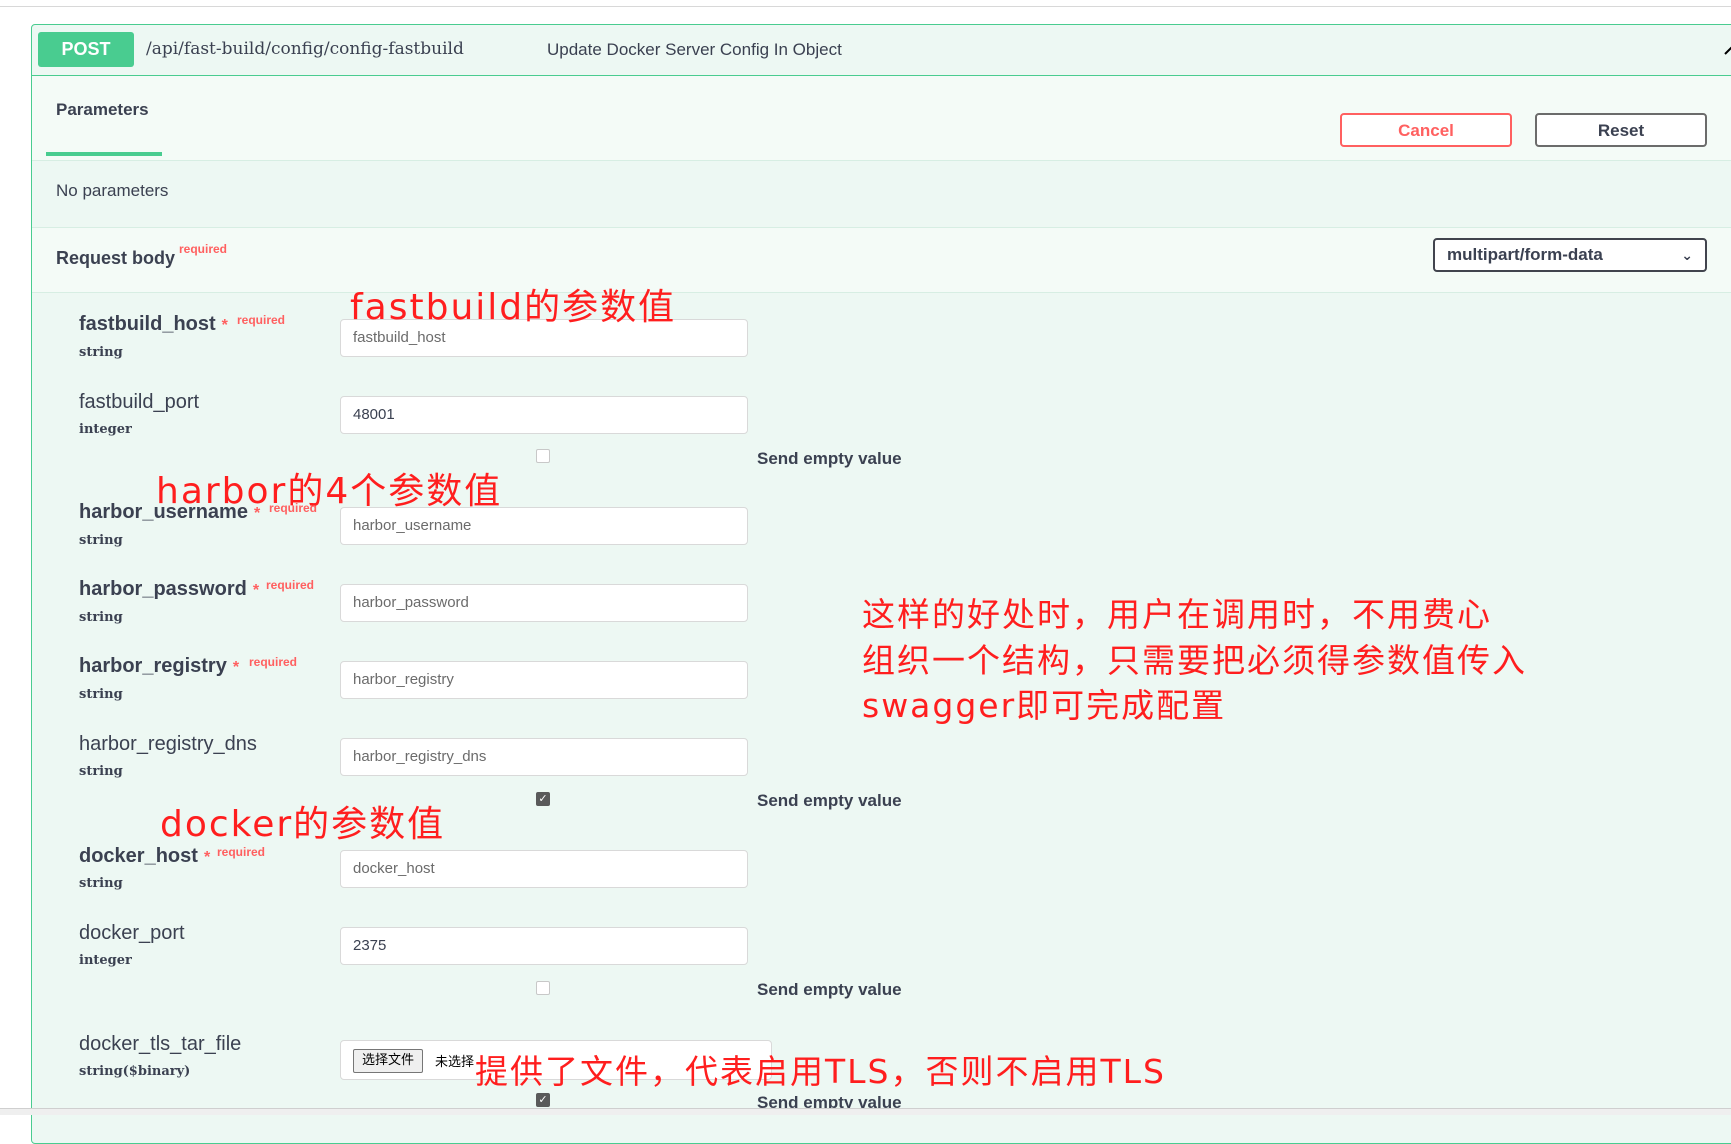 This screenshot has width=1731, height=1144. I want to click on request-body-title: Request body, so click(116, 258).